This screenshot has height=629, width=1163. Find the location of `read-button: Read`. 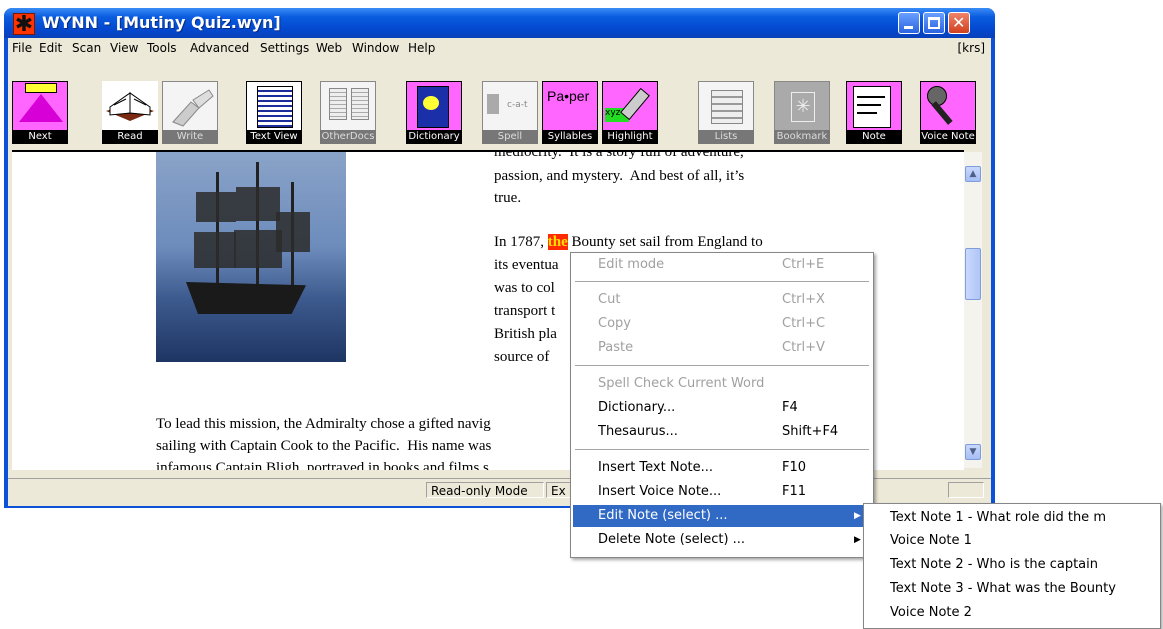

read-button: Read is located at coordinates (130, 113).